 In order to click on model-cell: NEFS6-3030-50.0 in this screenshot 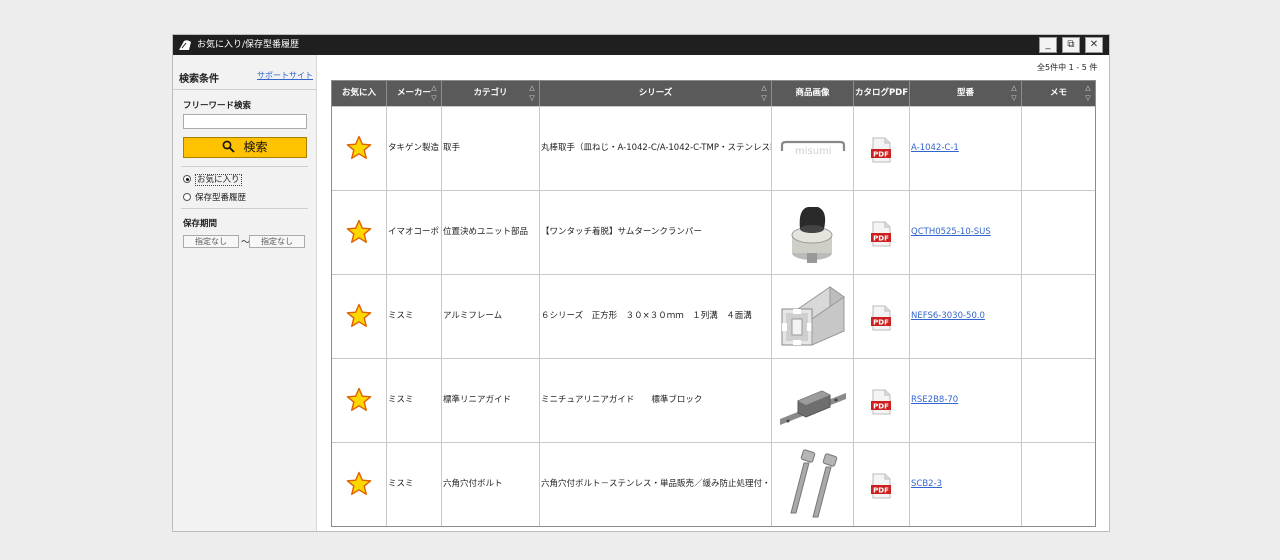, I will do `click(966, 316)`.